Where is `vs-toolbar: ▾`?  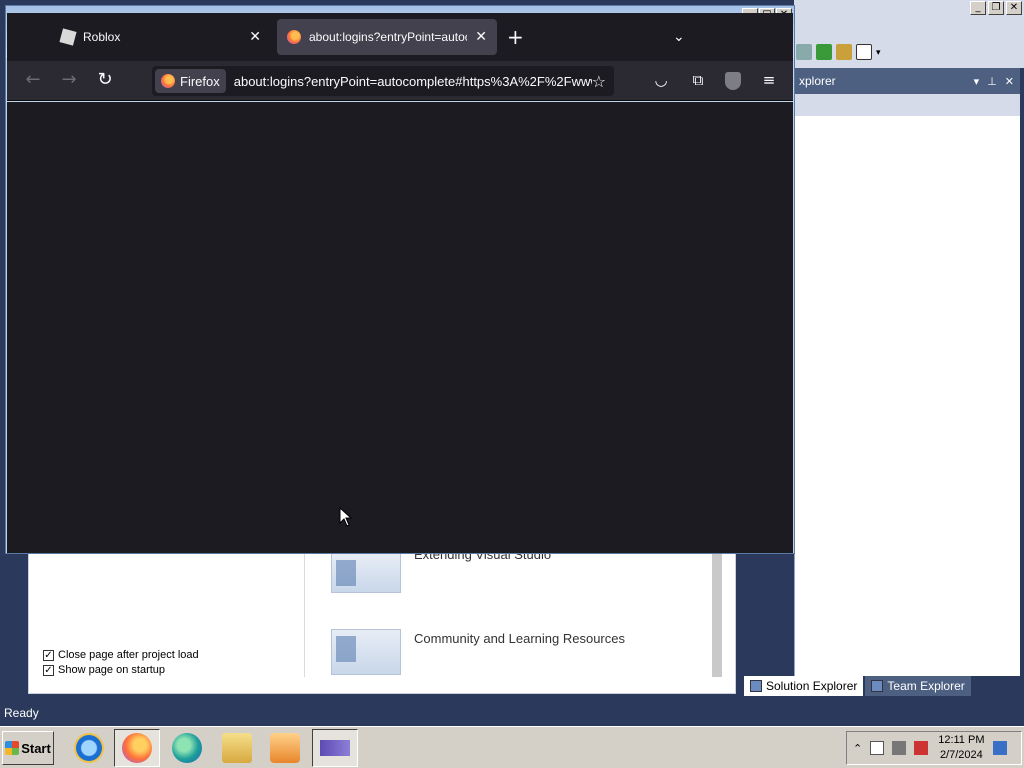
vs-toolbar: ▾ is located at coordinates (849, 52).